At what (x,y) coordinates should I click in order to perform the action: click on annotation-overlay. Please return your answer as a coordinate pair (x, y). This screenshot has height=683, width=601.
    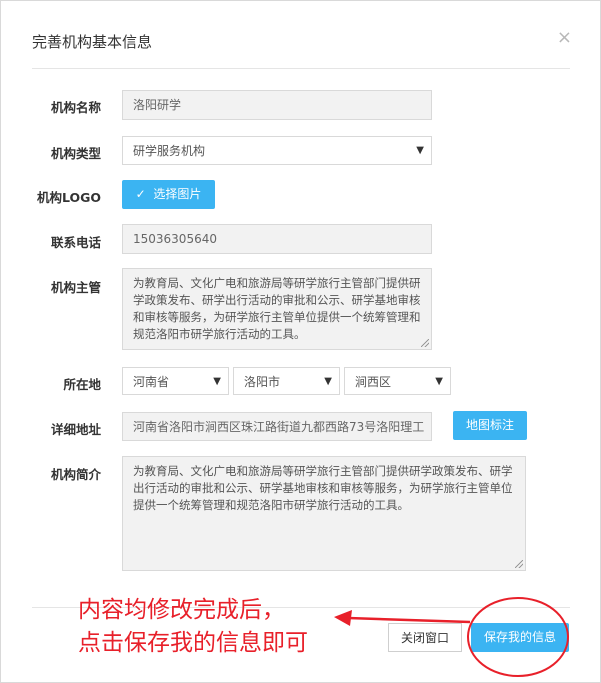
    Looking at the image, I should click on (451, 637).